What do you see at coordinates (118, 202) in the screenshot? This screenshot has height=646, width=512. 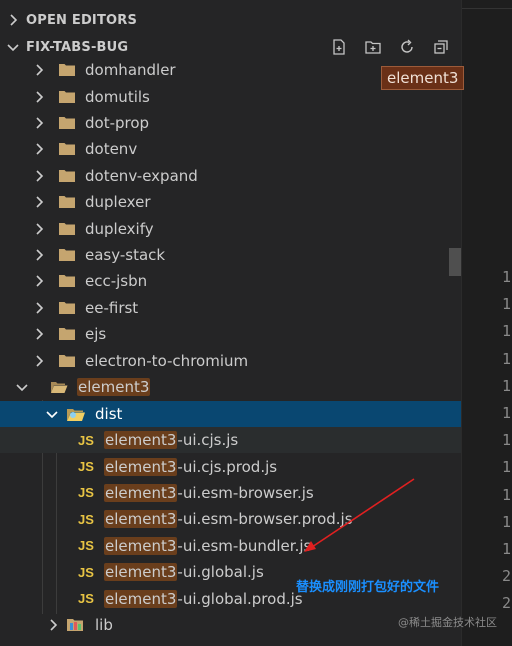 I see `folder-label: duplexer` at bounding box center [118, 202].